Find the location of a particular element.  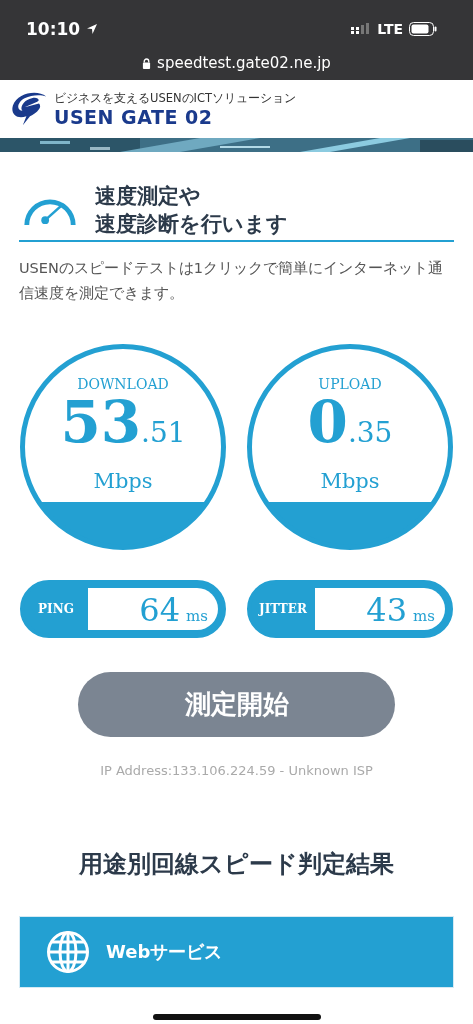

speed-label: UPLOAD is located at coordinates (350, 384).